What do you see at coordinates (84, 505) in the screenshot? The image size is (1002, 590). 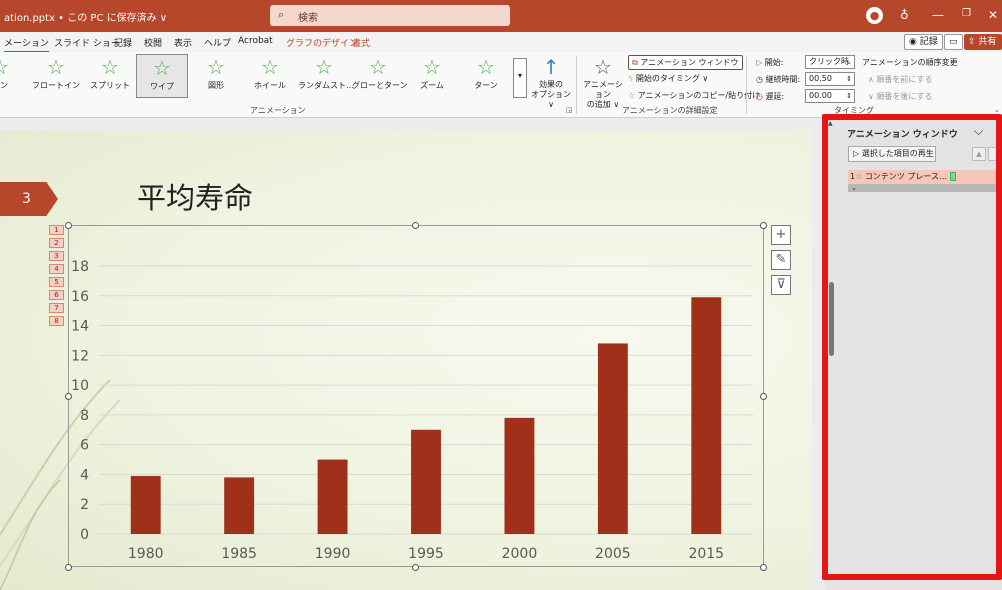 I see `y-tick-label: 2` at bounding box center [84, 505].